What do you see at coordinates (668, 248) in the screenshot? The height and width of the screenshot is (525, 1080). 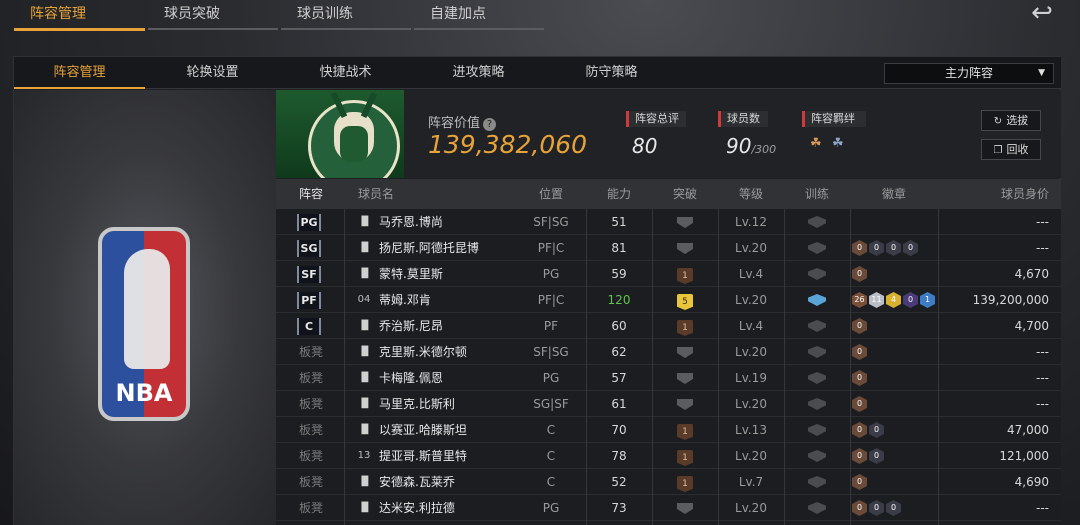 I see `table-row: SG ▐▌ 扬尼斯.阿德托昆博 PF|C 81 Lv.20 0 0 0 0 ---` at bounding box center [668, 248].